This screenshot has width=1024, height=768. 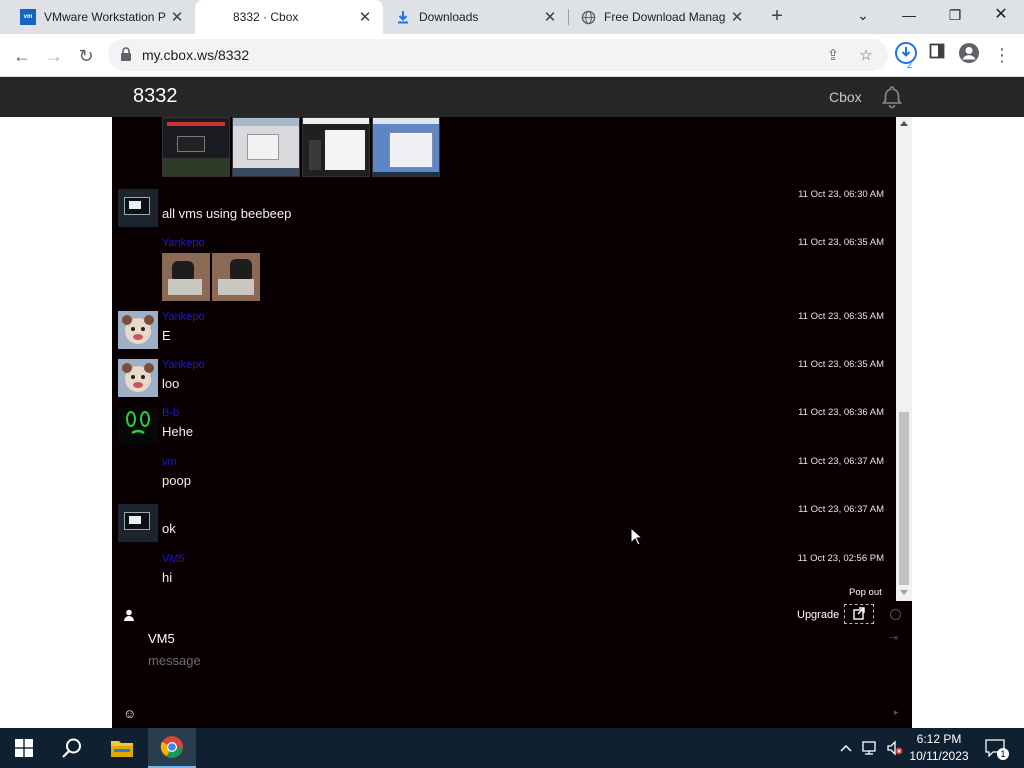 What do you see at coordinates (895, 748) in the screenshot?
I see `volume-muted-icon` at bounding box center [895, 748].